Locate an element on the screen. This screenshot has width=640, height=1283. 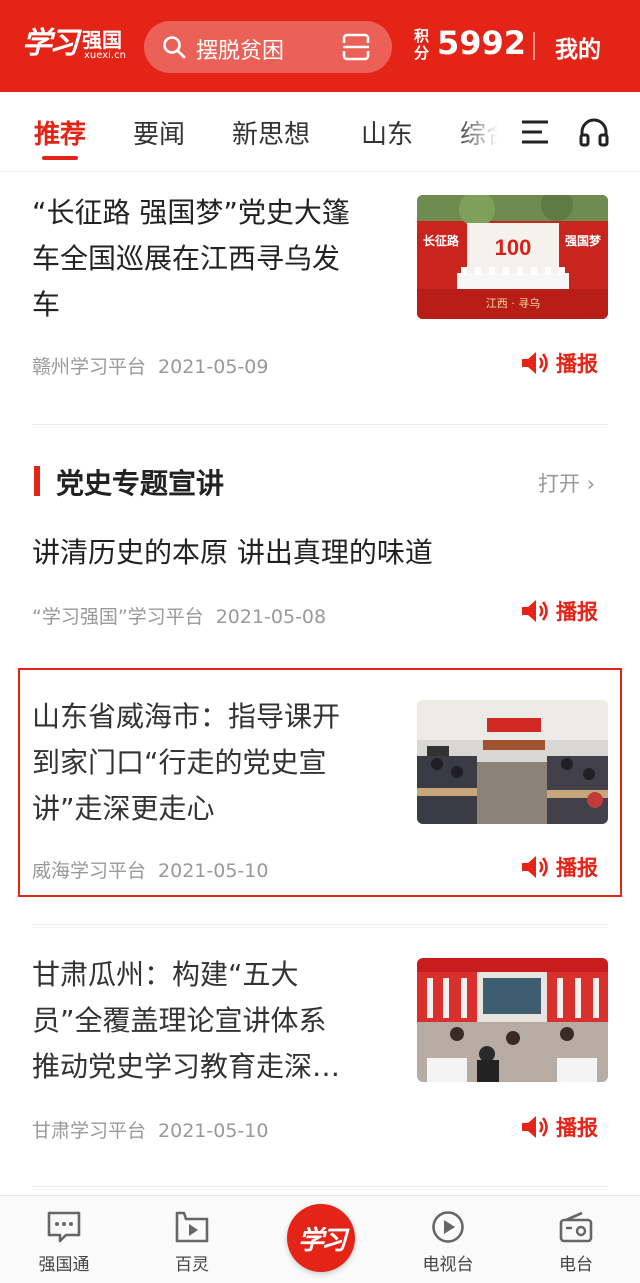
title-line: 讲清历史的本原 讲出真理的味道 is located at coordinates (232, 552).